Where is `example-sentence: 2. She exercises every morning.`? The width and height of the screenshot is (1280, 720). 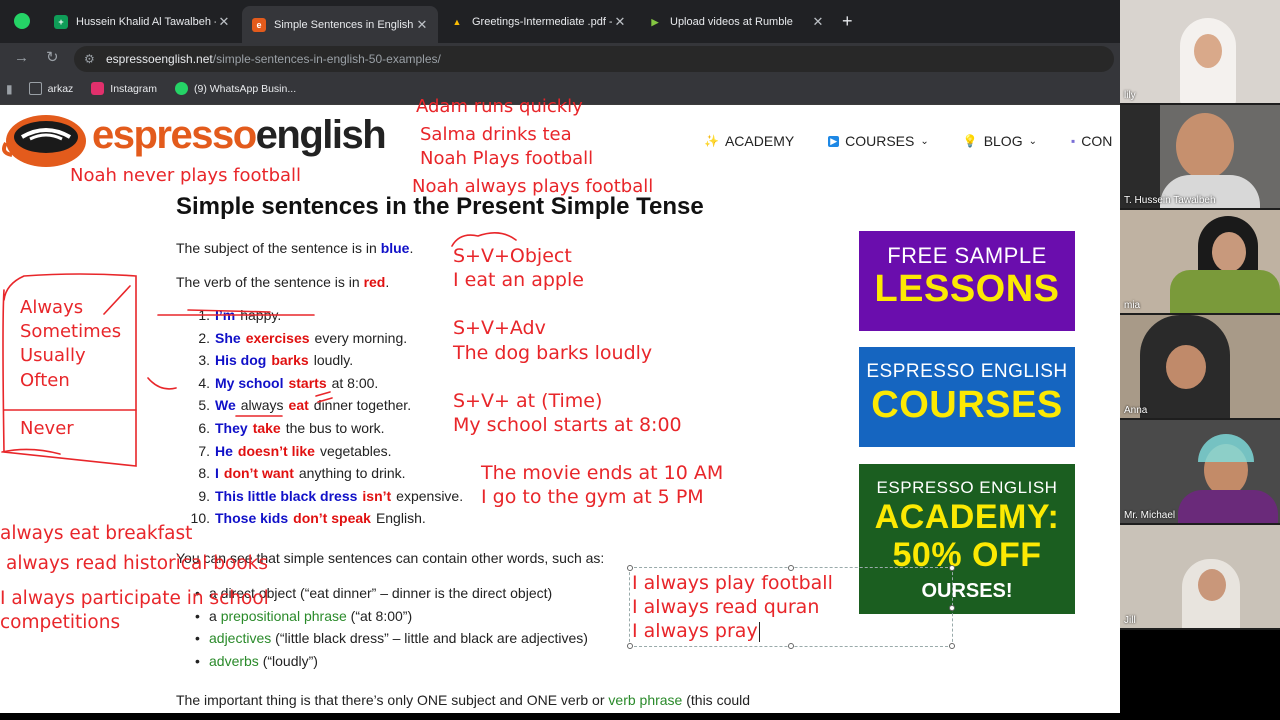 example-sentence: 2. She exercises every morning. is located at coordinates (303, 337).